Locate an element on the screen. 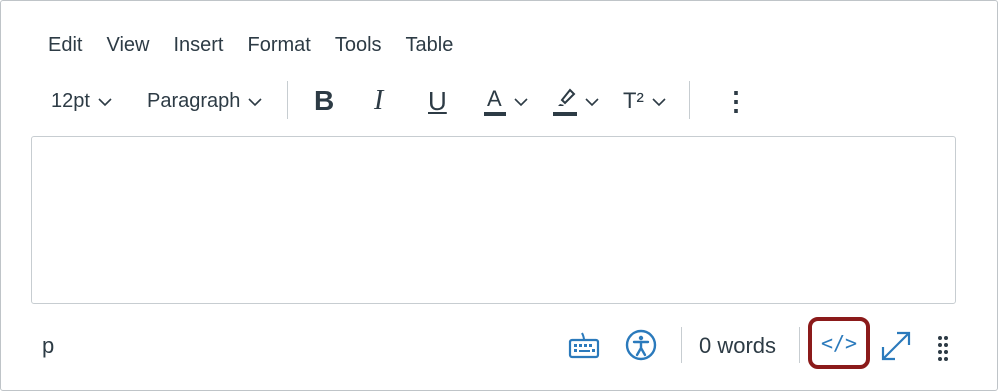  italic-icon: I is located at coordinates (379, 100).